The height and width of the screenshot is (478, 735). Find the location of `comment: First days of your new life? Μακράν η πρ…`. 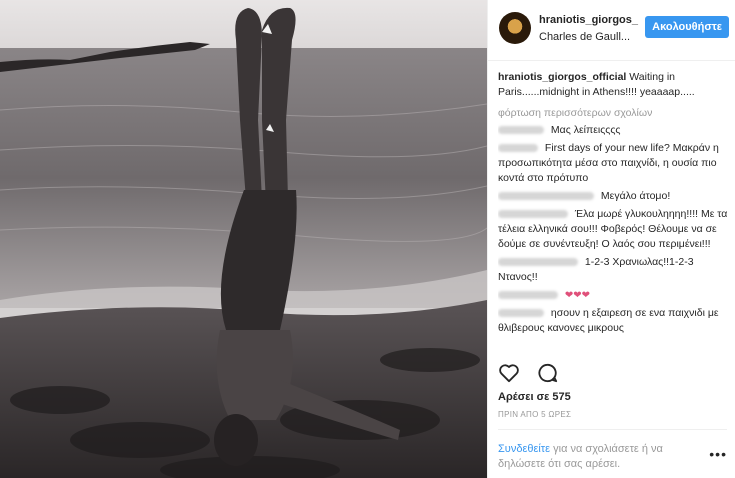

comment: First days of your new life? Μακράν η πρ… is located at coordinates (614, 163).